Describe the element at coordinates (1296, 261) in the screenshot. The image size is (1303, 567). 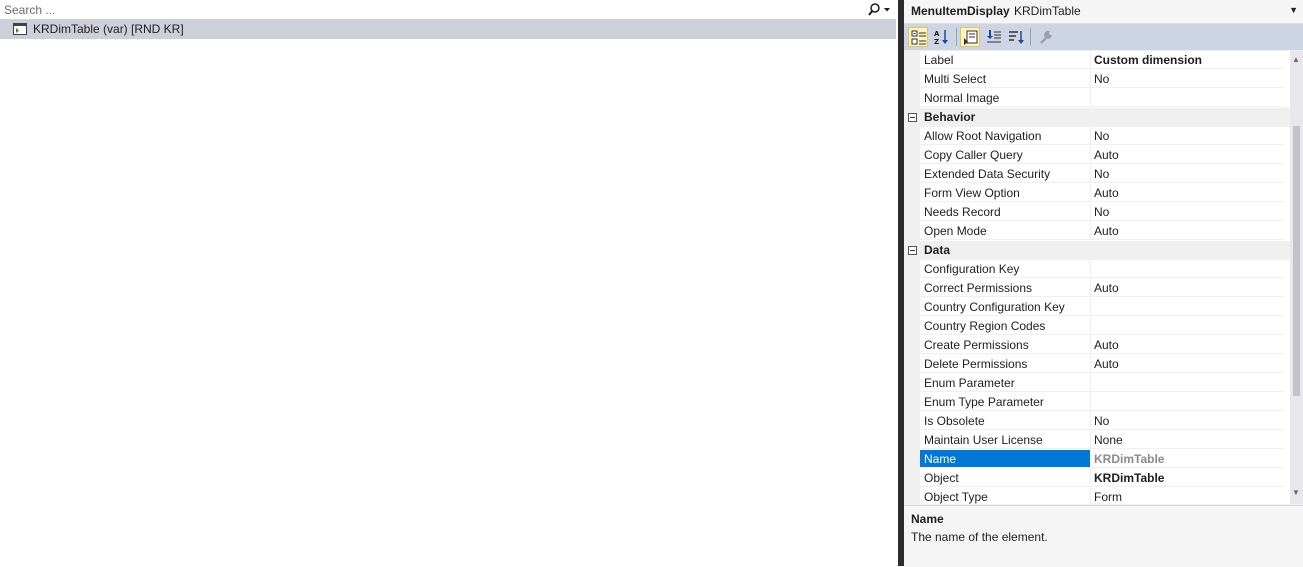
I see `scrollbar-thumb` at that location.